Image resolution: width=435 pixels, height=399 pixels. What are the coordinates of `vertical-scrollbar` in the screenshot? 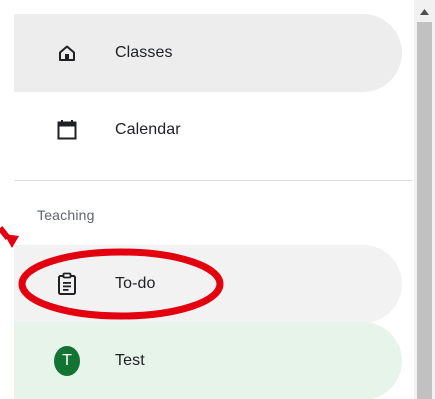 It's located at (424, 199).